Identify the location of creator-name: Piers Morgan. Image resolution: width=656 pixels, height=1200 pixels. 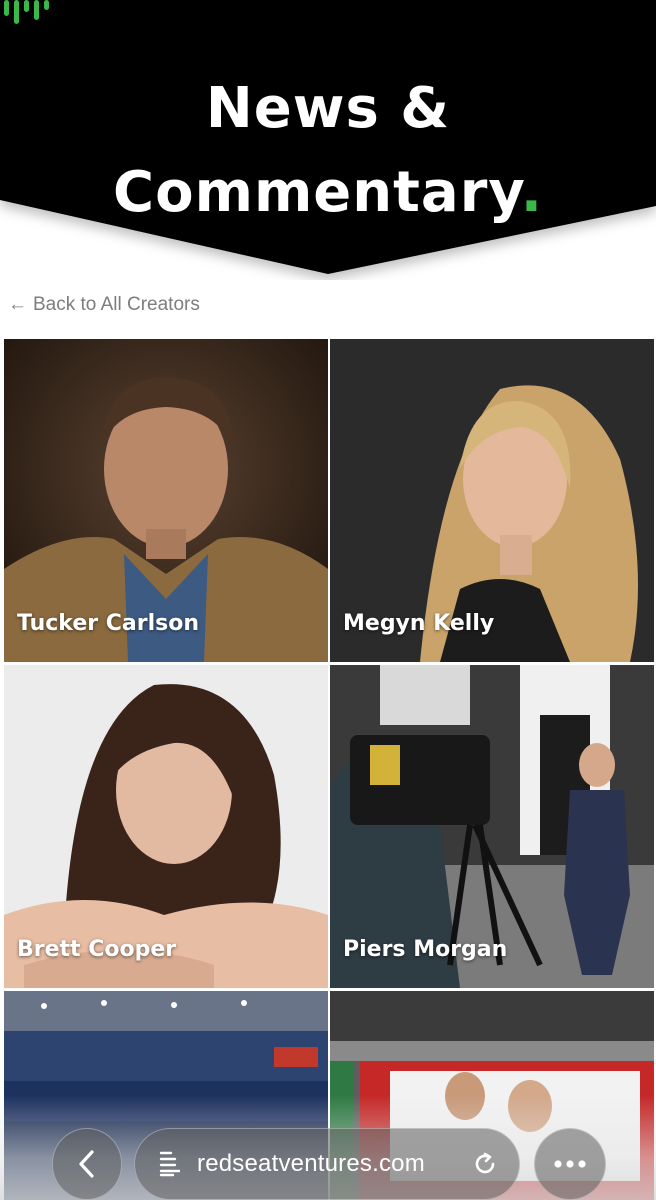
(425, 949).